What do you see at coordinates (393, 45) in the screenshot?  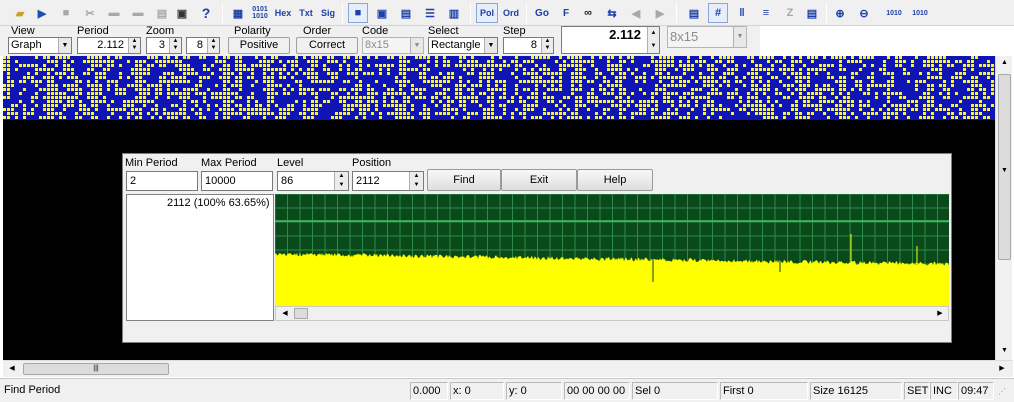 I see `code-select: 8x15 ▼` at bounding box center [393, 45].